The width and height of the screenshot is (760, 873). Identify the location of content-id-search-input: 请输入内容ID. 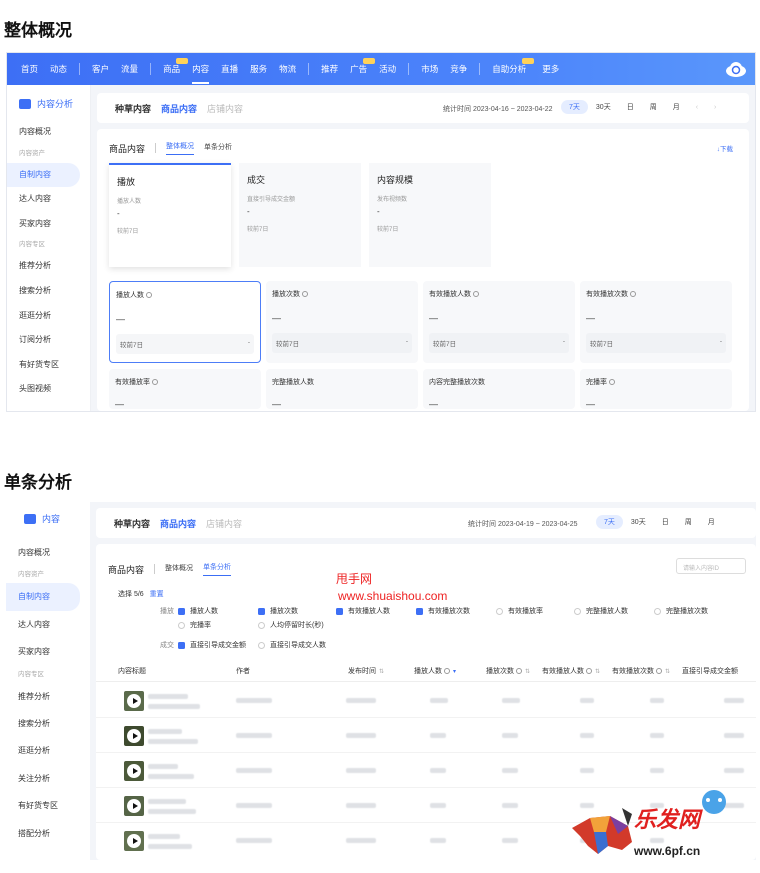
(711, 566).